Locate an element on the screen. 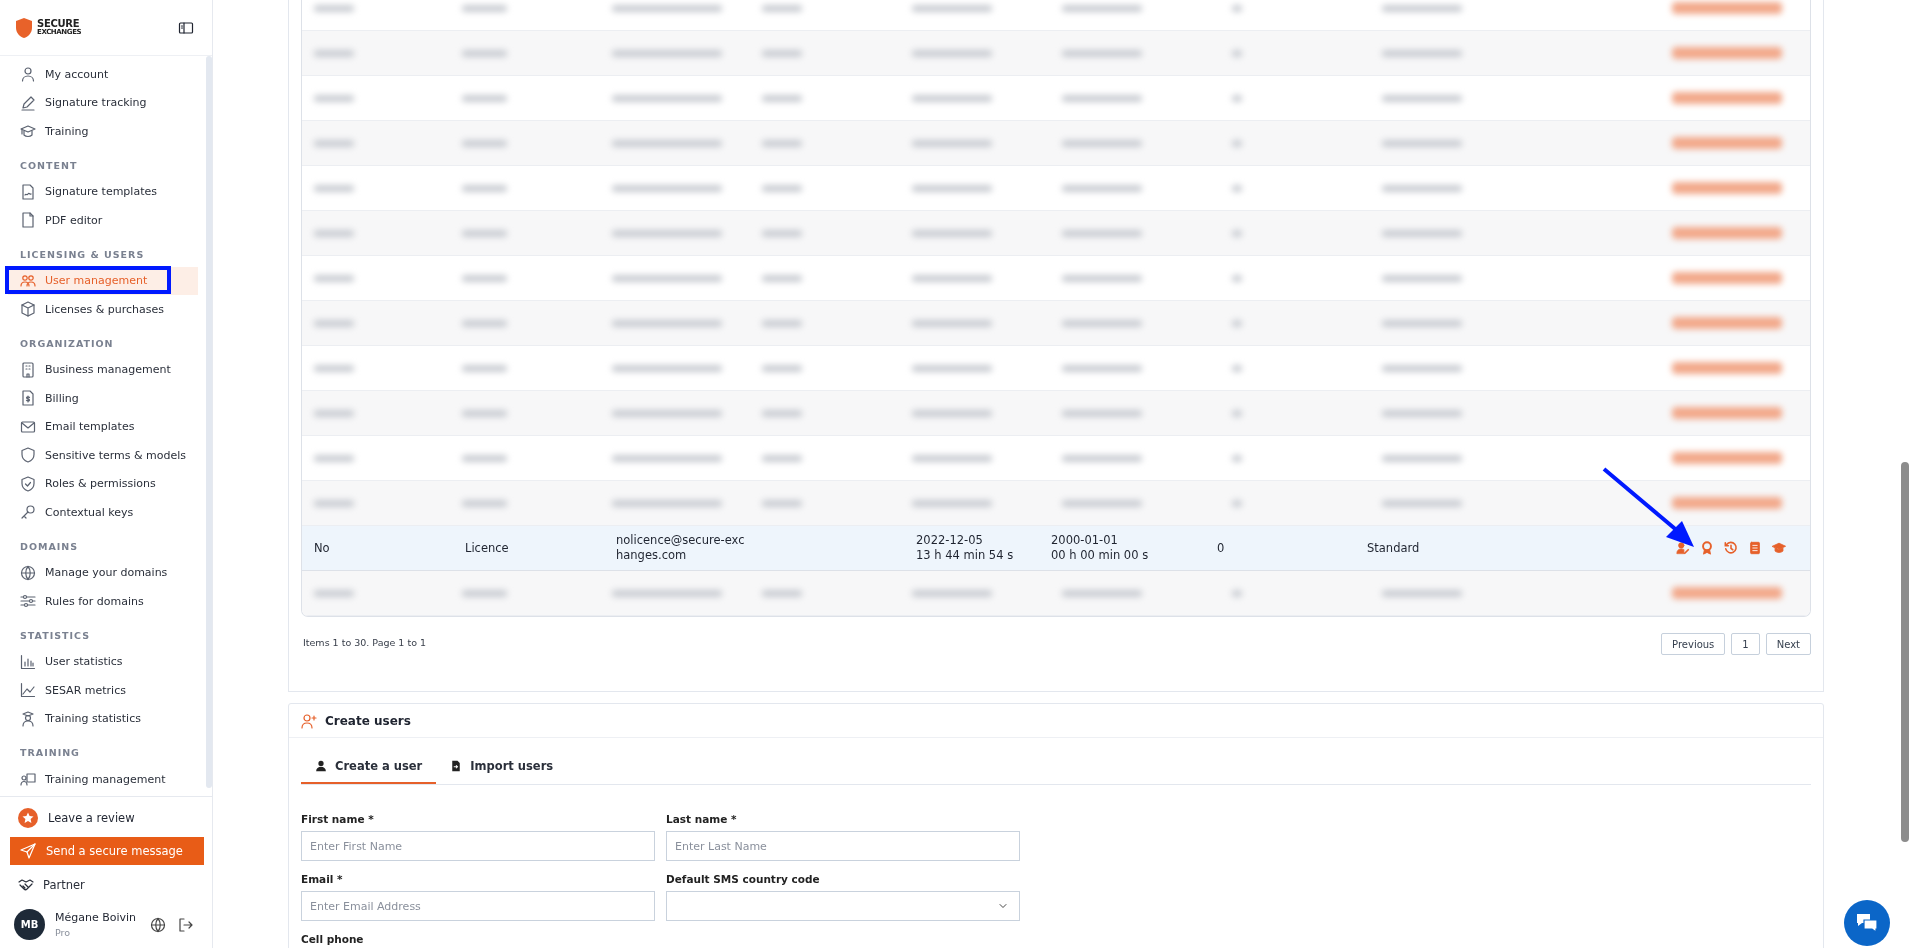 The width and height of the screenshot is (1912, 948). bar-chart-icon is located at coordinates (28, 661).